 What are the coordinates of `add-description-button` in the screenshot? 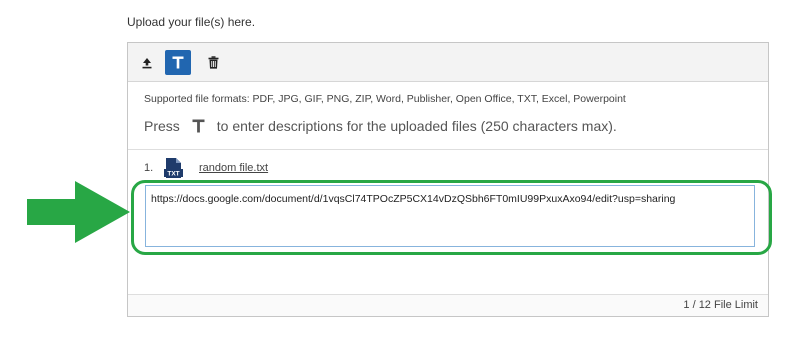 It's located at (178, 62).